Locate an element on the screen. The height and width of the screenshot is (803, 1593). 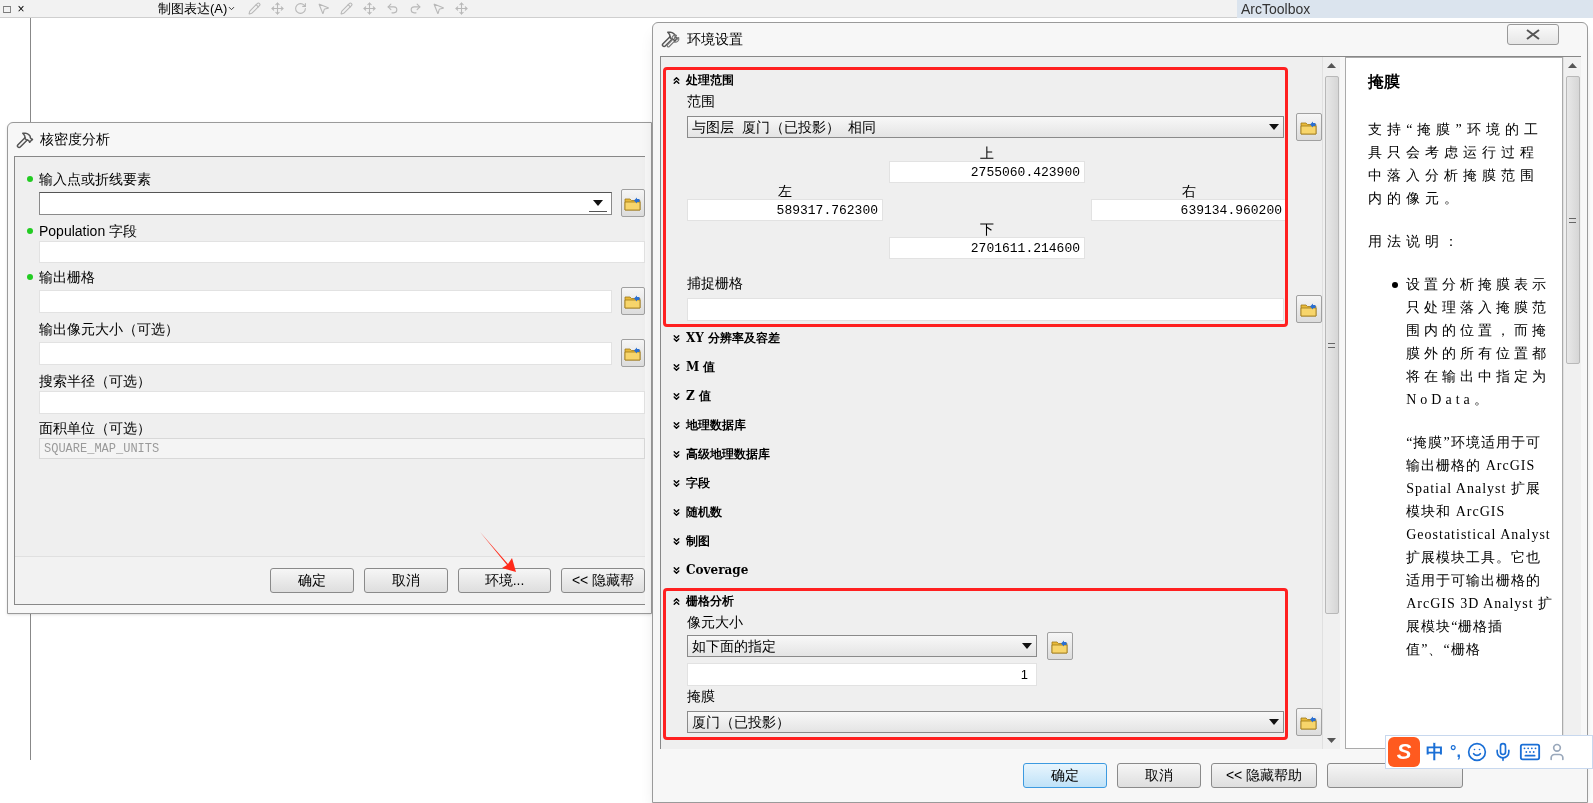
dialog-button: << 隐藏帮 is located at coordinates (603, 580).